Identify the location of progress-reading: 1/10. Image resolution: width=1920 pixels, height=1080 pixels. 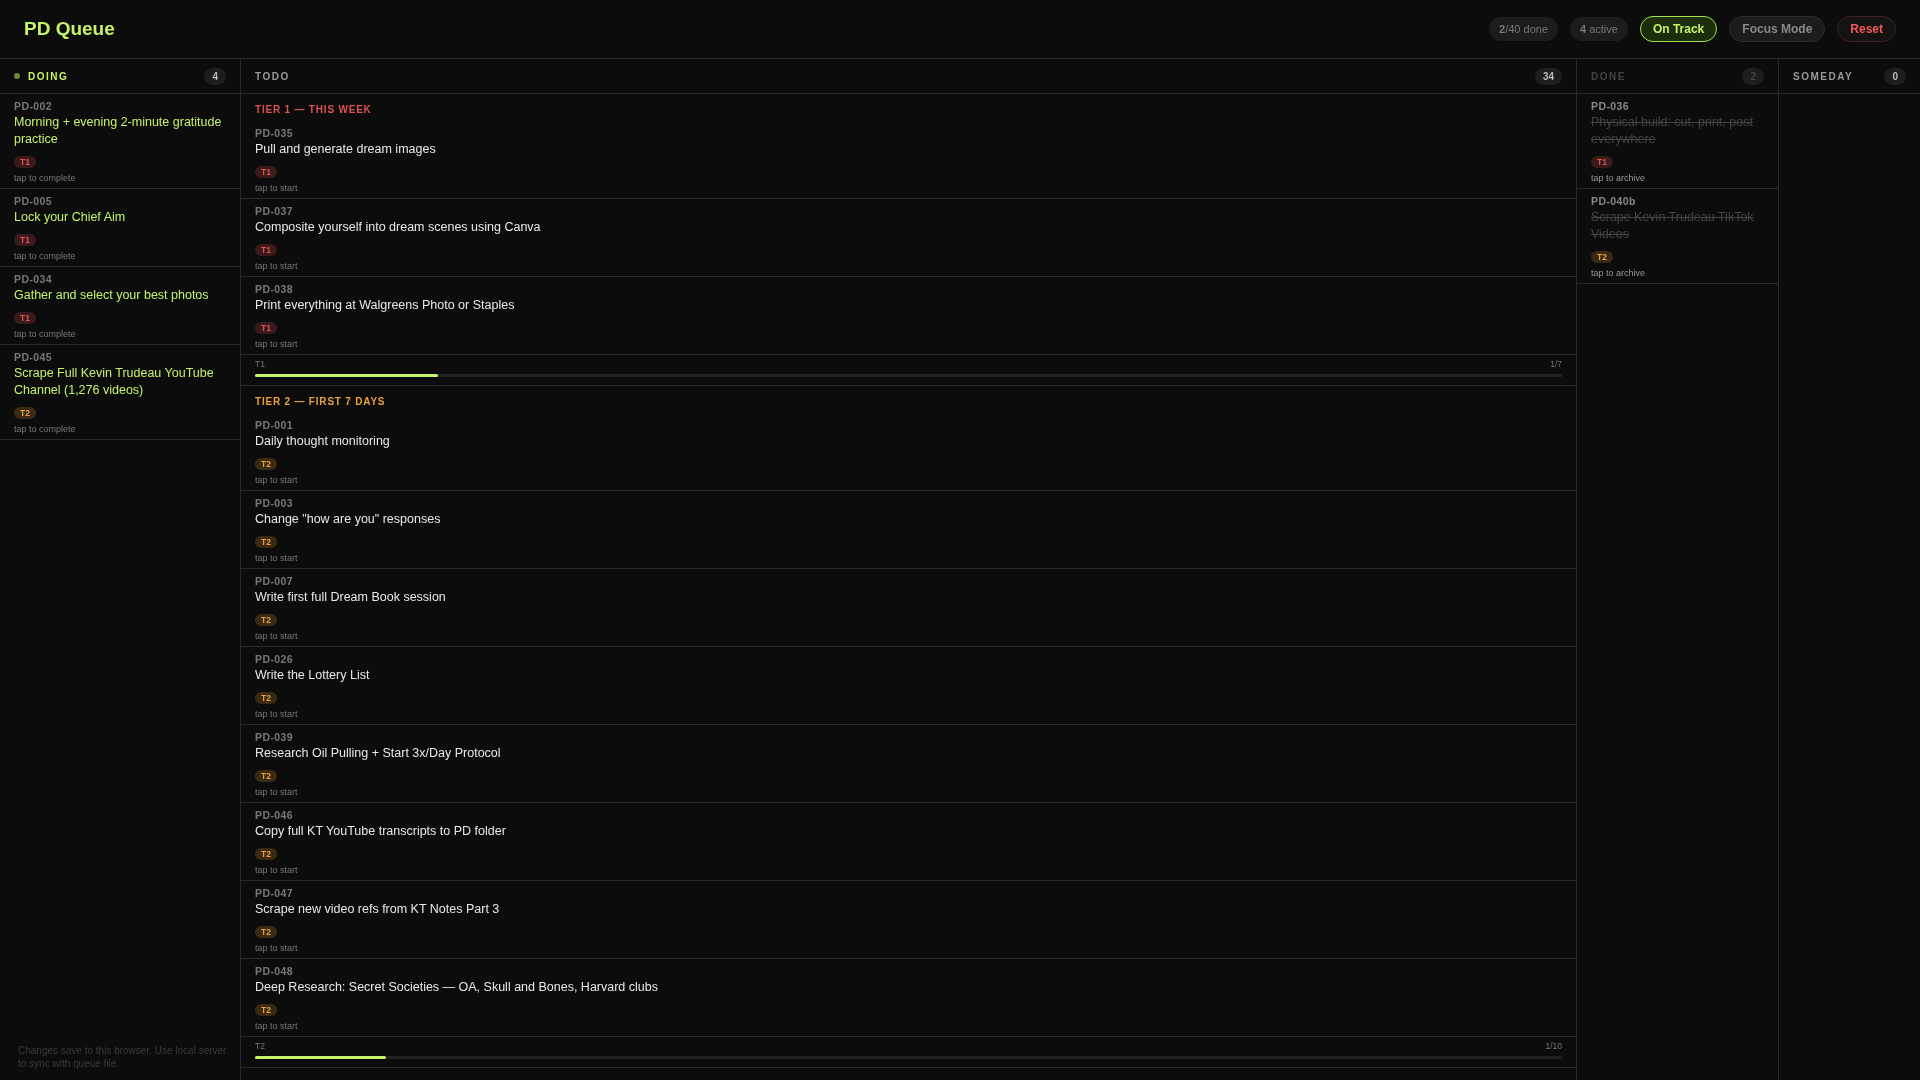
(1553, 1046).